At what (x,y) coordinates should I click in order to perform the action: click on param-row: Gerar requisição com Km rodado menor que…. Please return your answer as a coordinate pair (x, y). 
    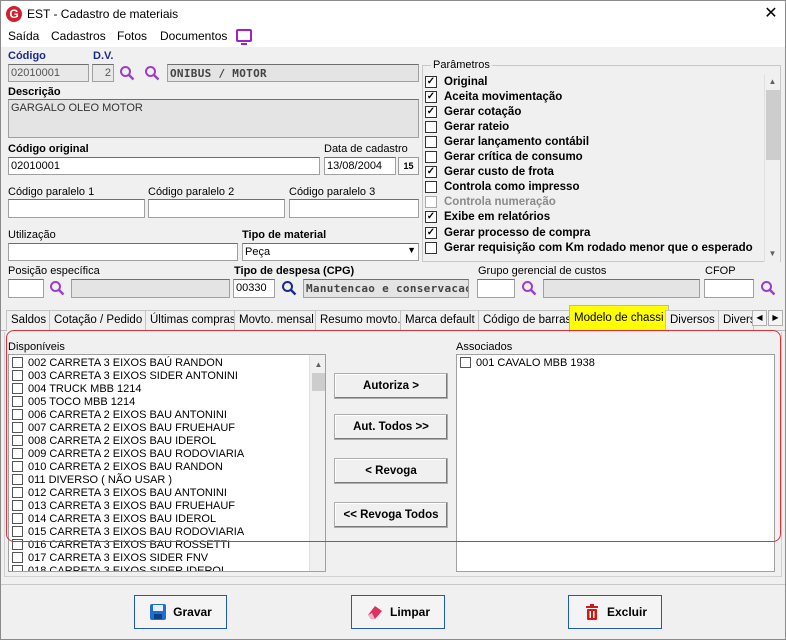
    Looking at the image, I should click on (589, 247).